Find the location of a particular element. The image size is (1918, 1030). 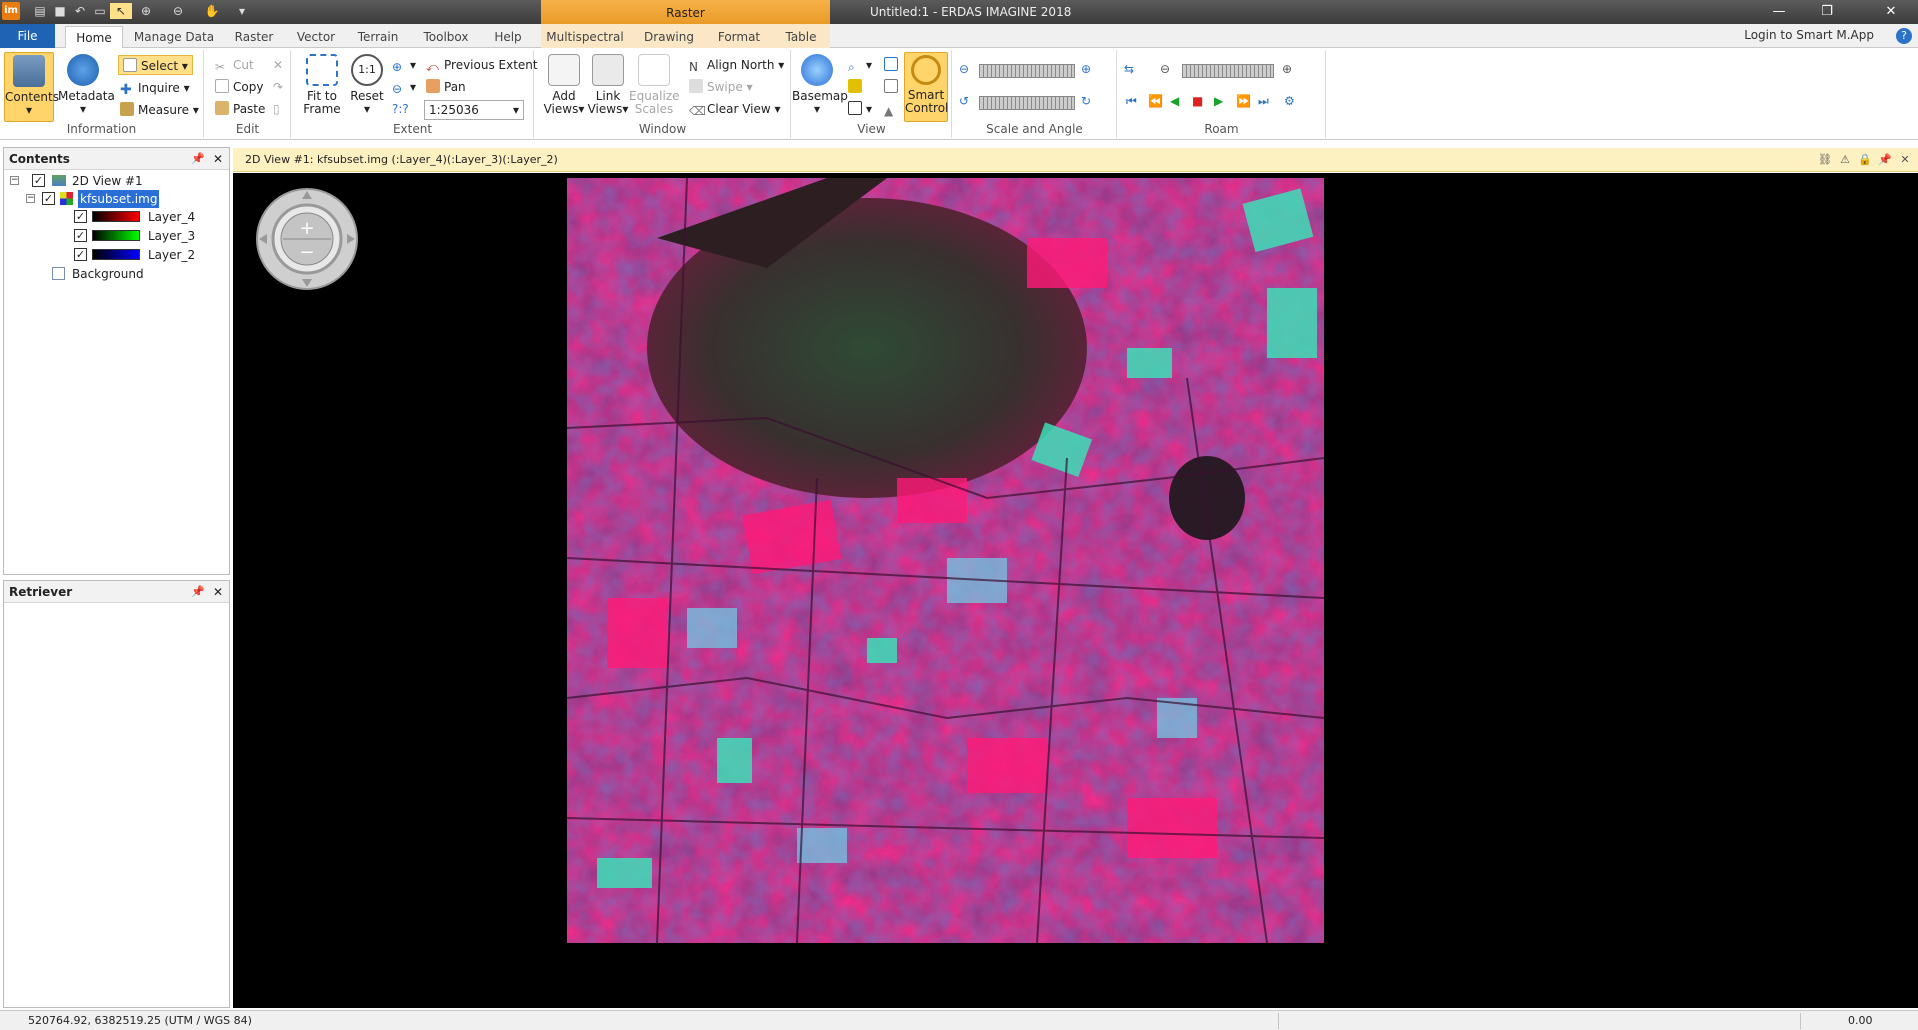

roam-speed-icon: ⊖ is located at coordinates (1168, 70).